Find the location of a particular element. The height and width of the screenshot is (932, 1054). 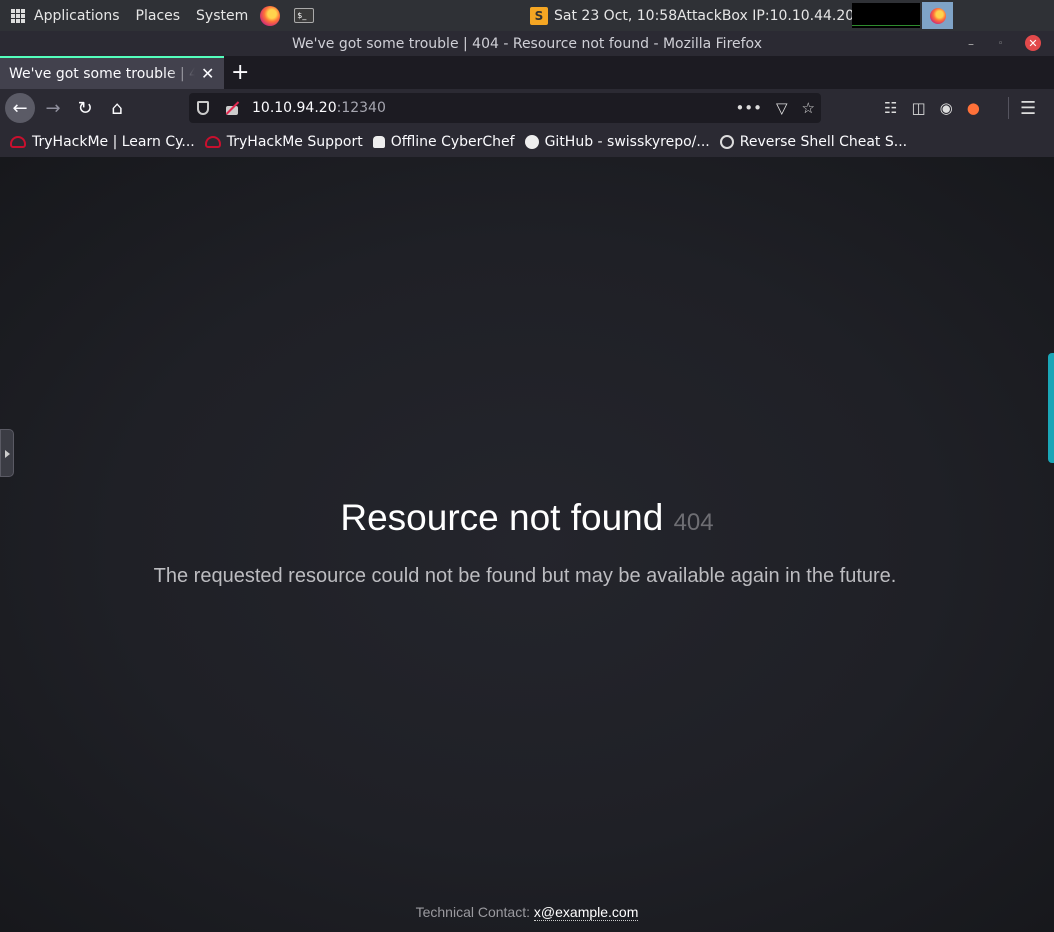

error-heading-text: Resource not found is located at coordinates (502, 517).